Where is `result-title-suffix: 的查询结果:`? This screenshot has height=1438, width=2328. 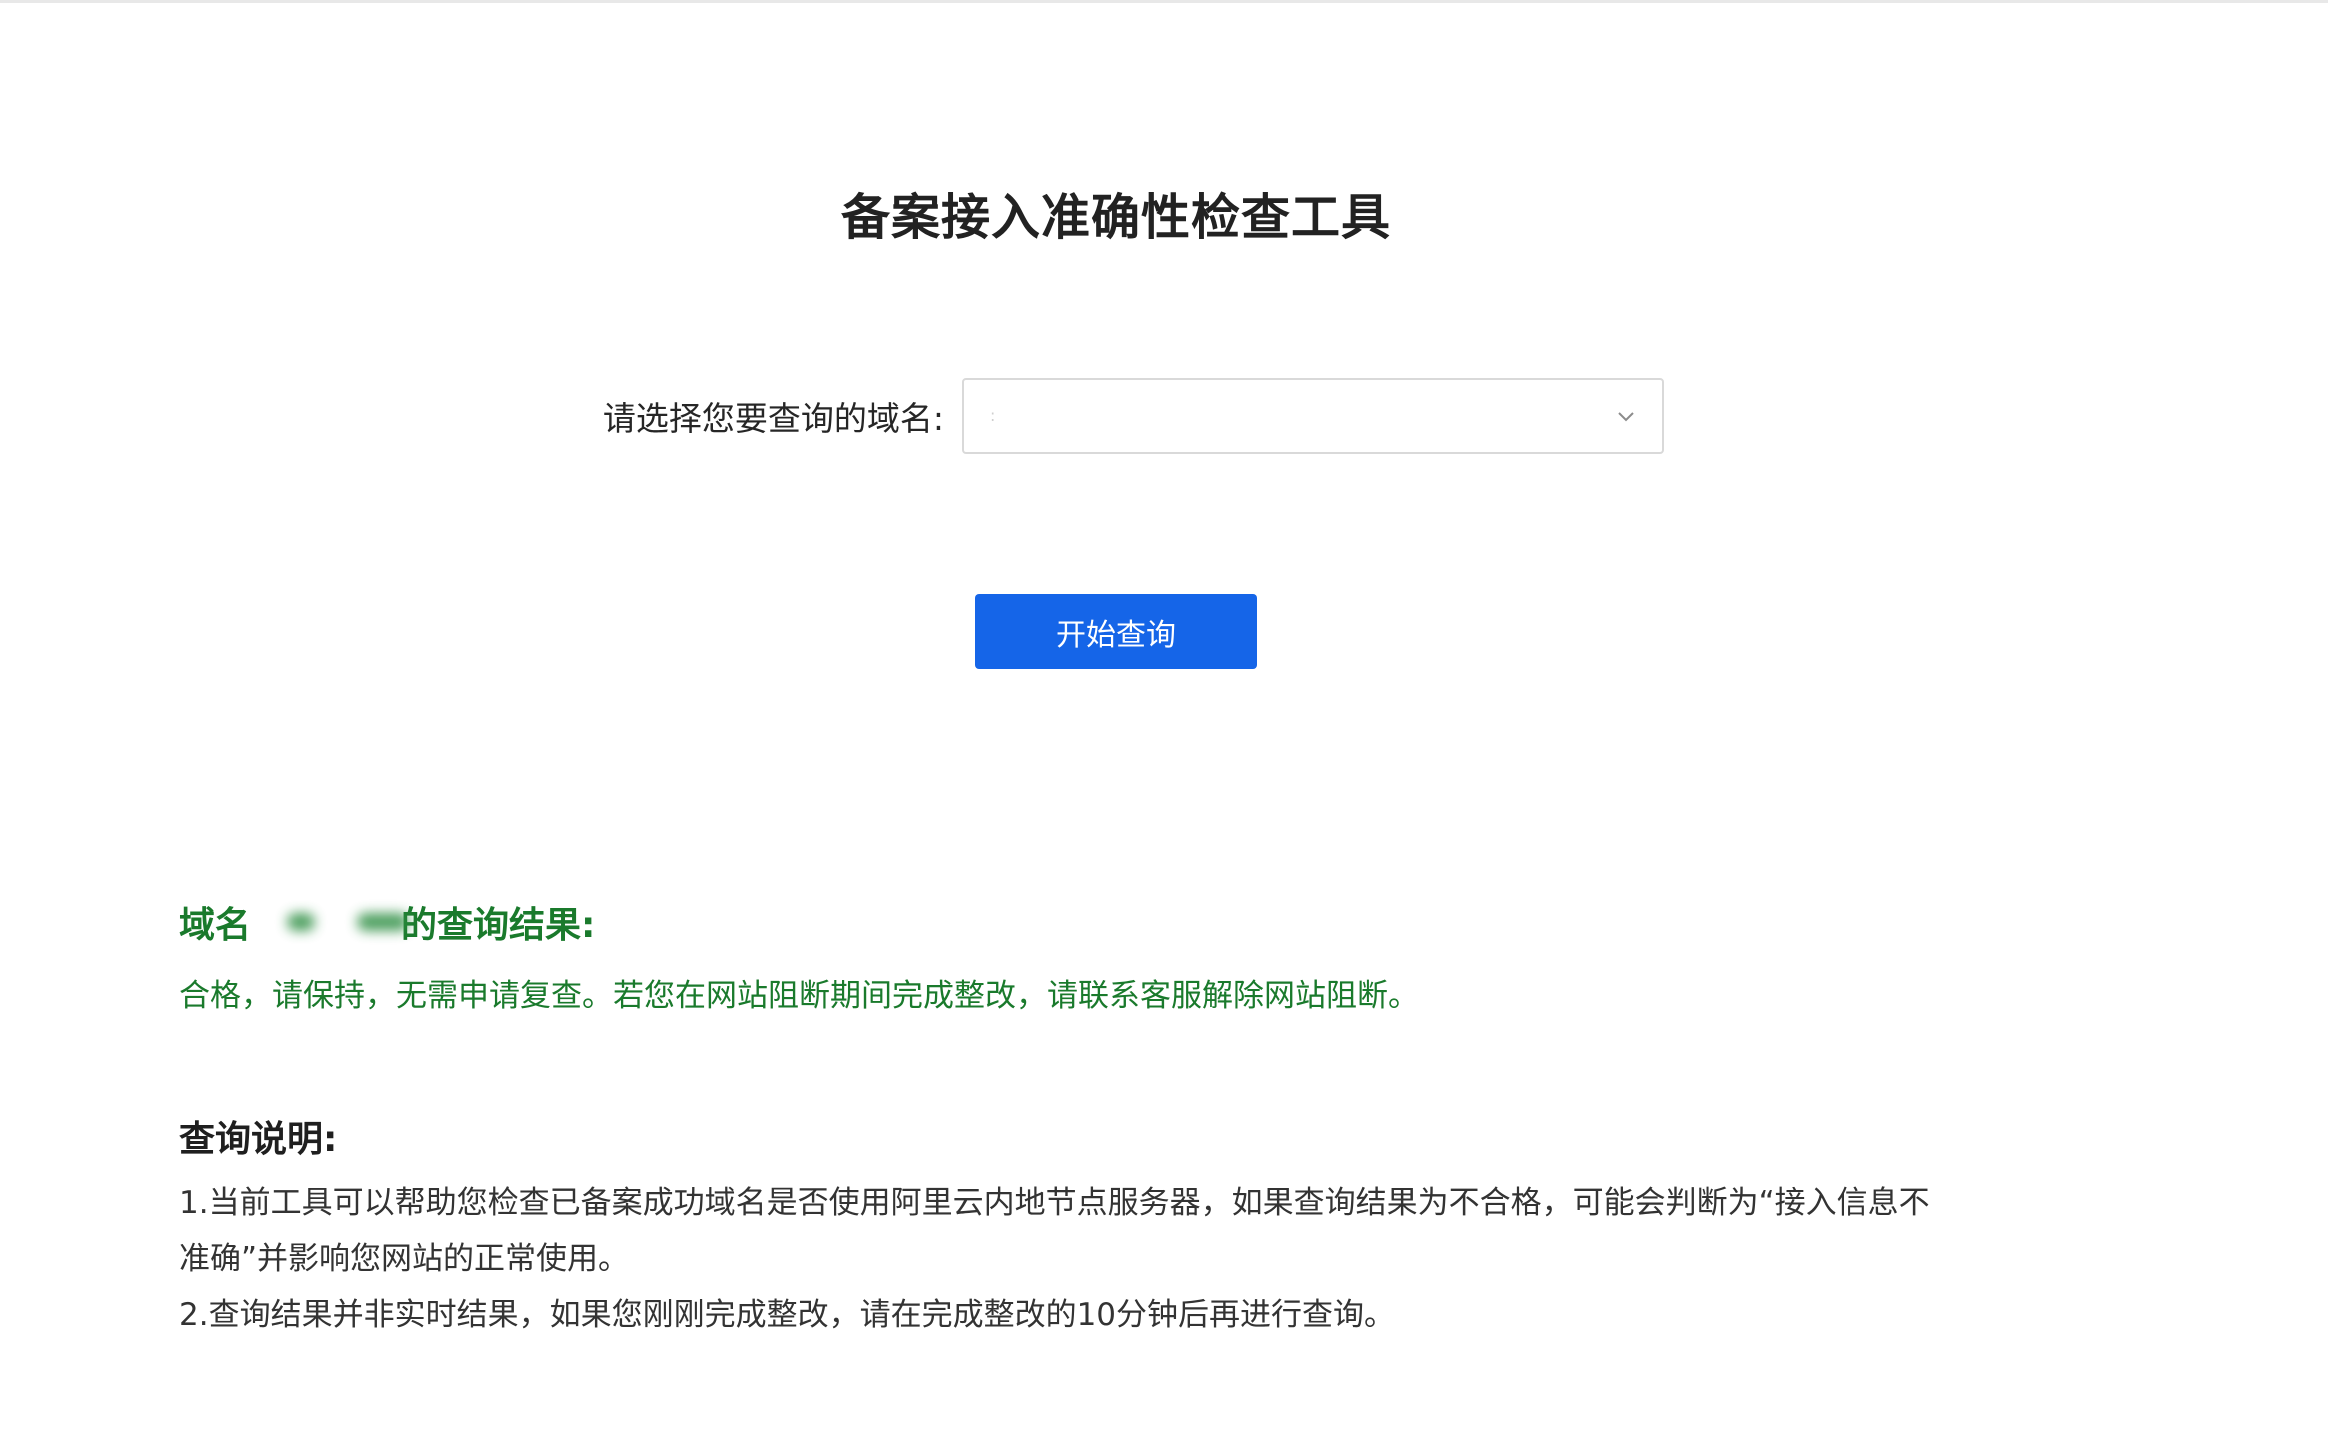 result-title-suffix: 的查询结果: is located at coordinates (498, 925).